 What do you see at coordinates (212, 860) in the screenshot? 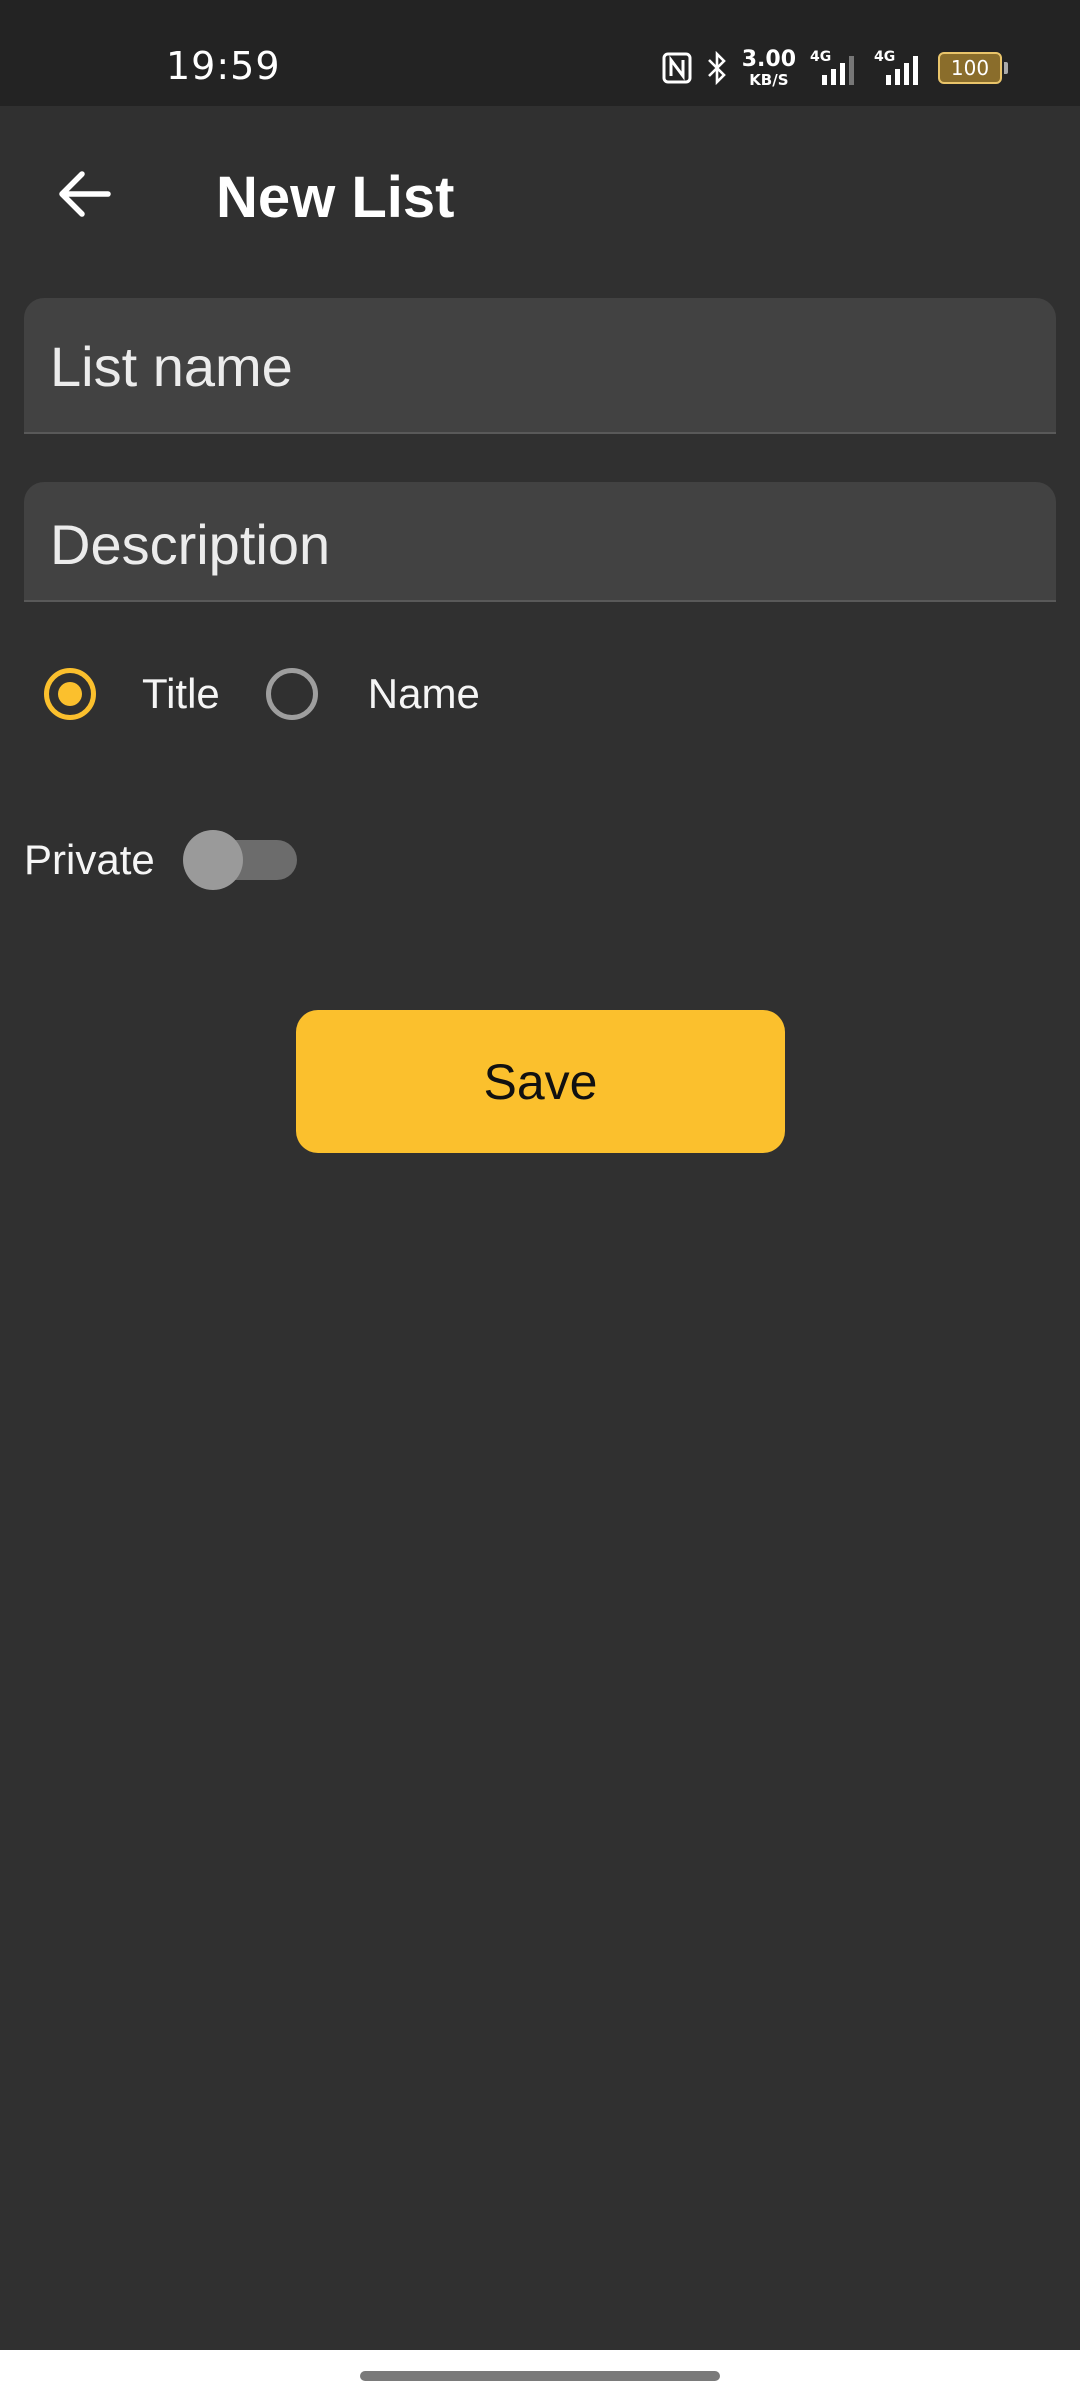
I see `toggle-thumb` at bounding box center [212, 860].